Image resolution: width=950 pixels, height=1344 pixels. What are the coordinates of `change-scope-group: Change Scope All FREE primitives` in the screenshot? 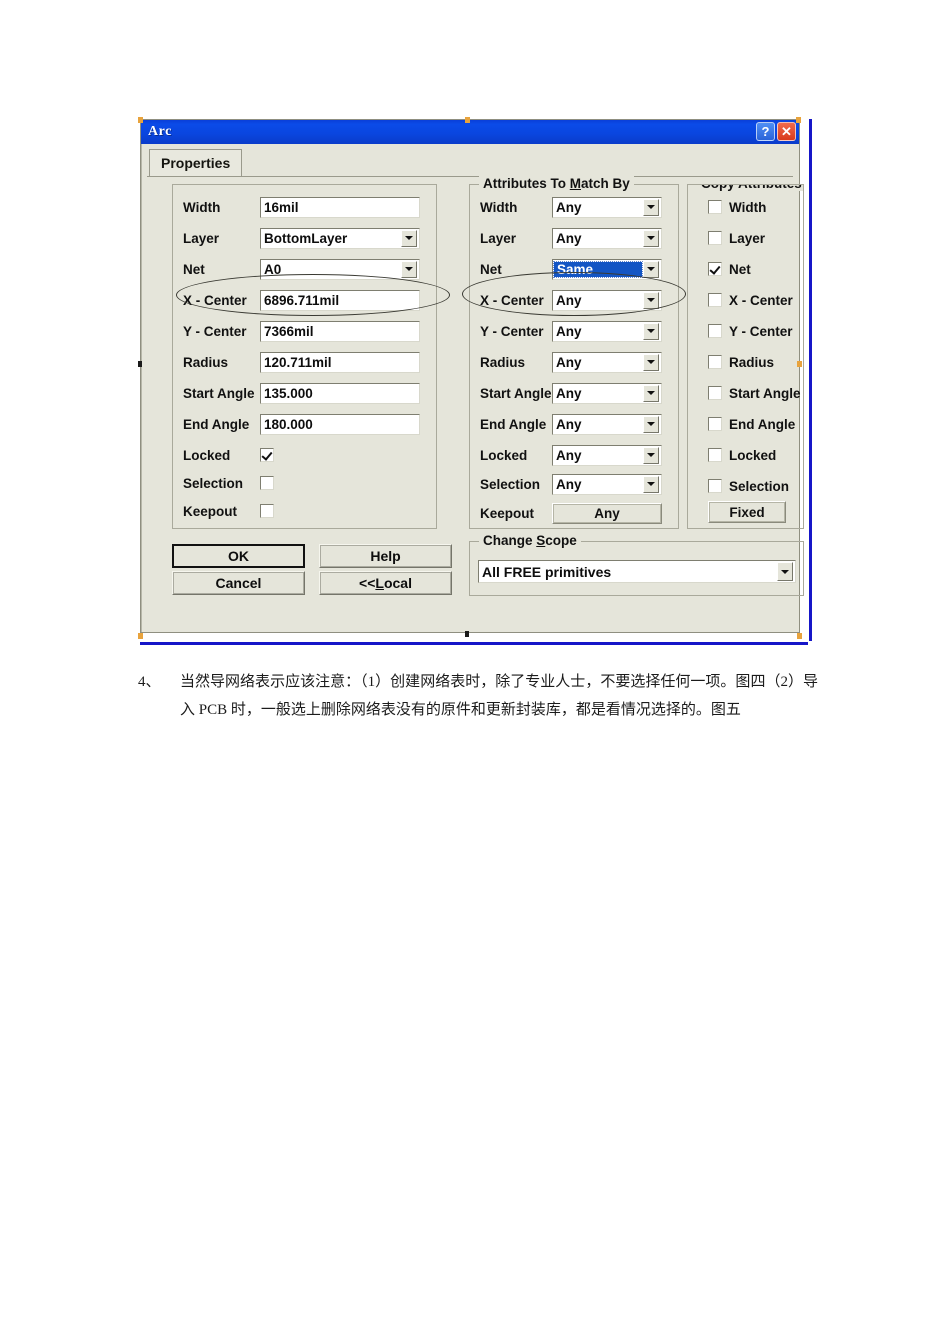 It's located at (636, 564).